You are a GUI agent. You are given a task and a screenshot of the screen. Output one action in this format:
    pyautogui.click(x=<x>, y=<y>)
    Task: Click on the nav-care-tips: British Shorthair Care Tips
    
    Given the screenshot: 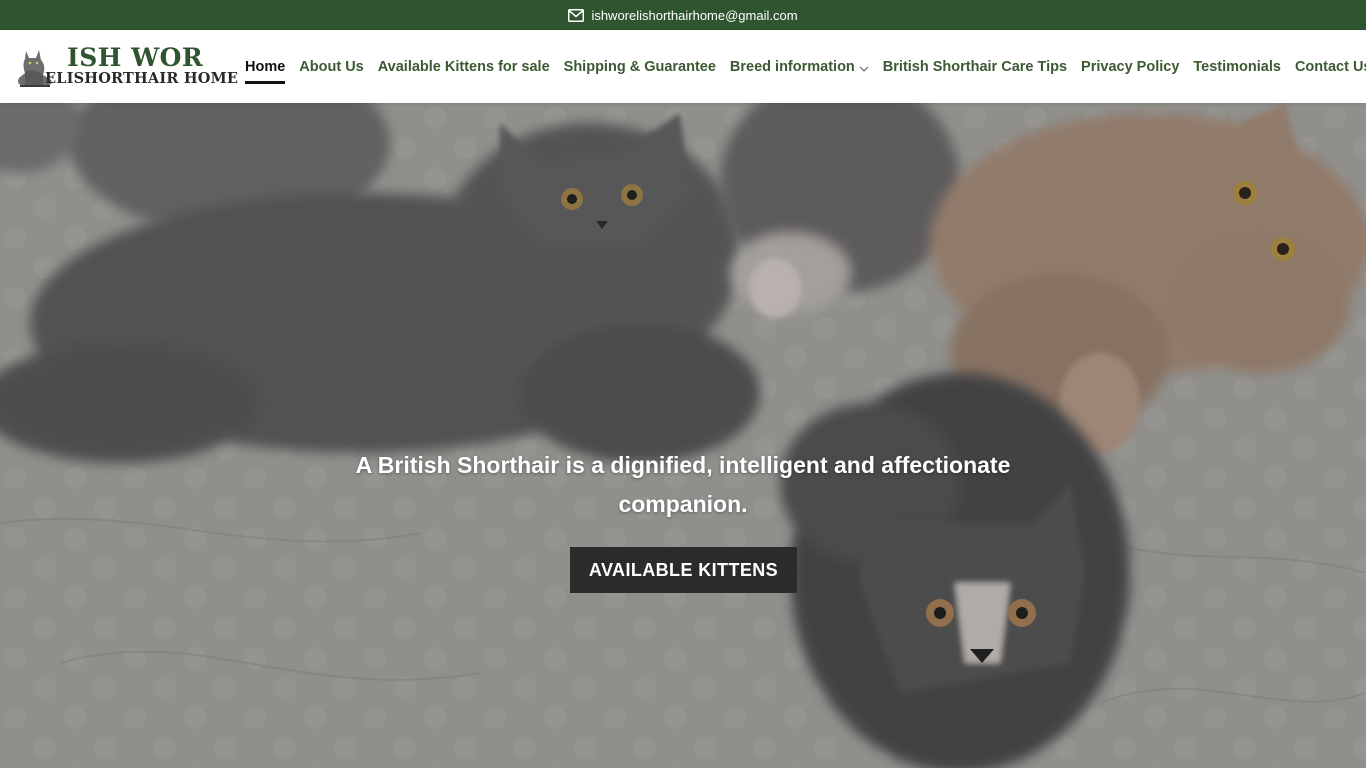 What is the action you would take?
    pyautogui.click(x=975, y=66)
    